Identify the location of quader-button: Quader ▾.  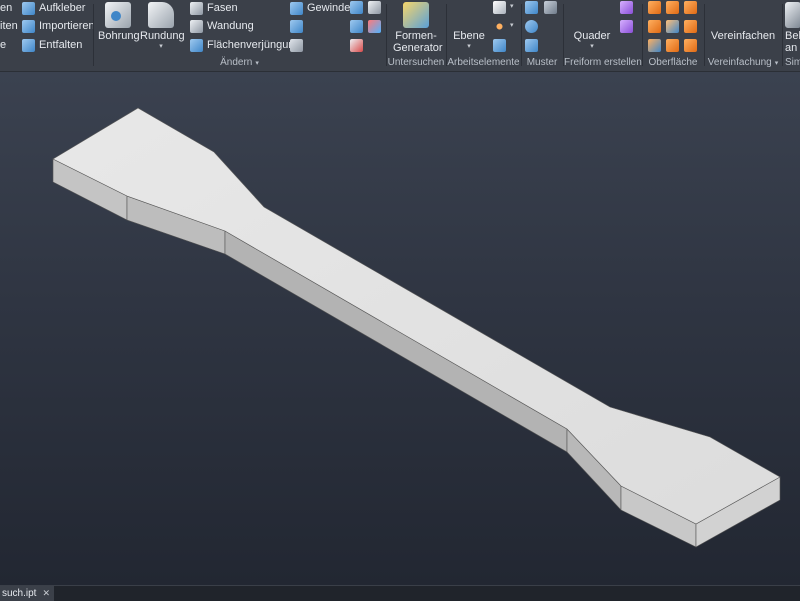
(592, 26).